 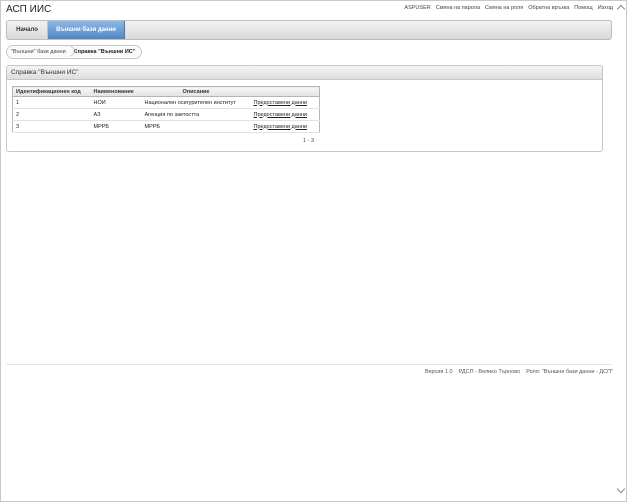 I want to click on column-header-id: Идентификационен код, so click(x=51, y=91).